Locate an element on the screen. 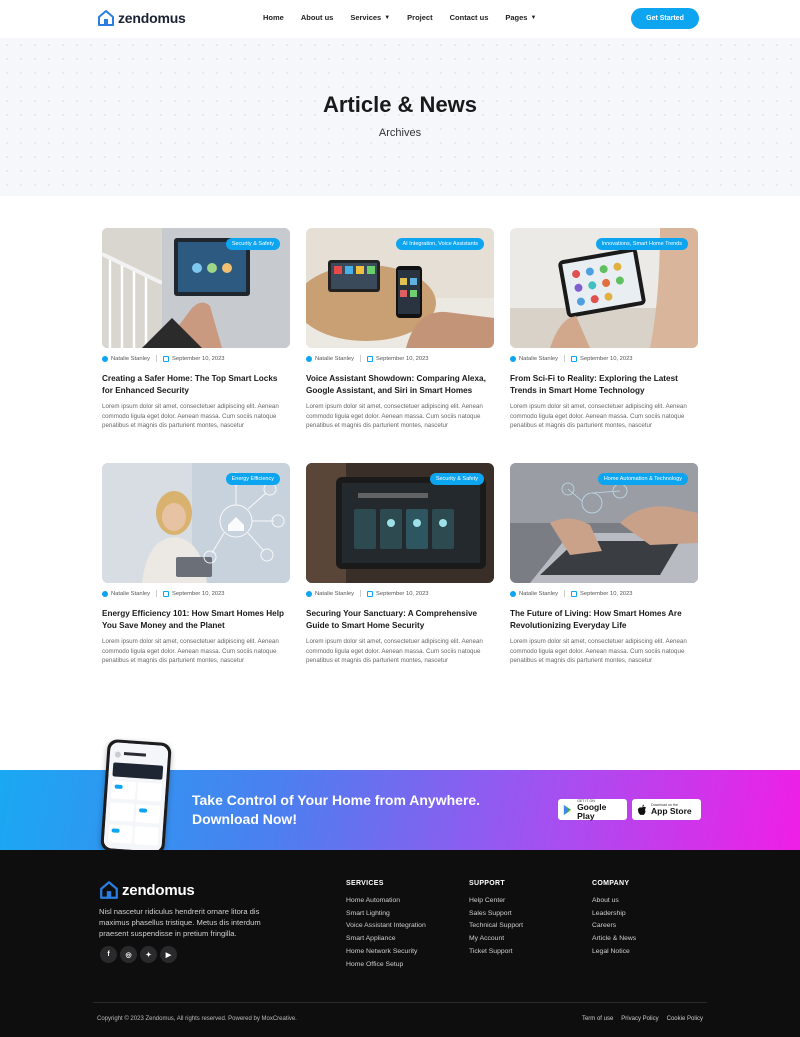 Image resolution: width=800 pixels, height=1037 pixels. get-started-button: Get Started is located at coordinates (665, 18).